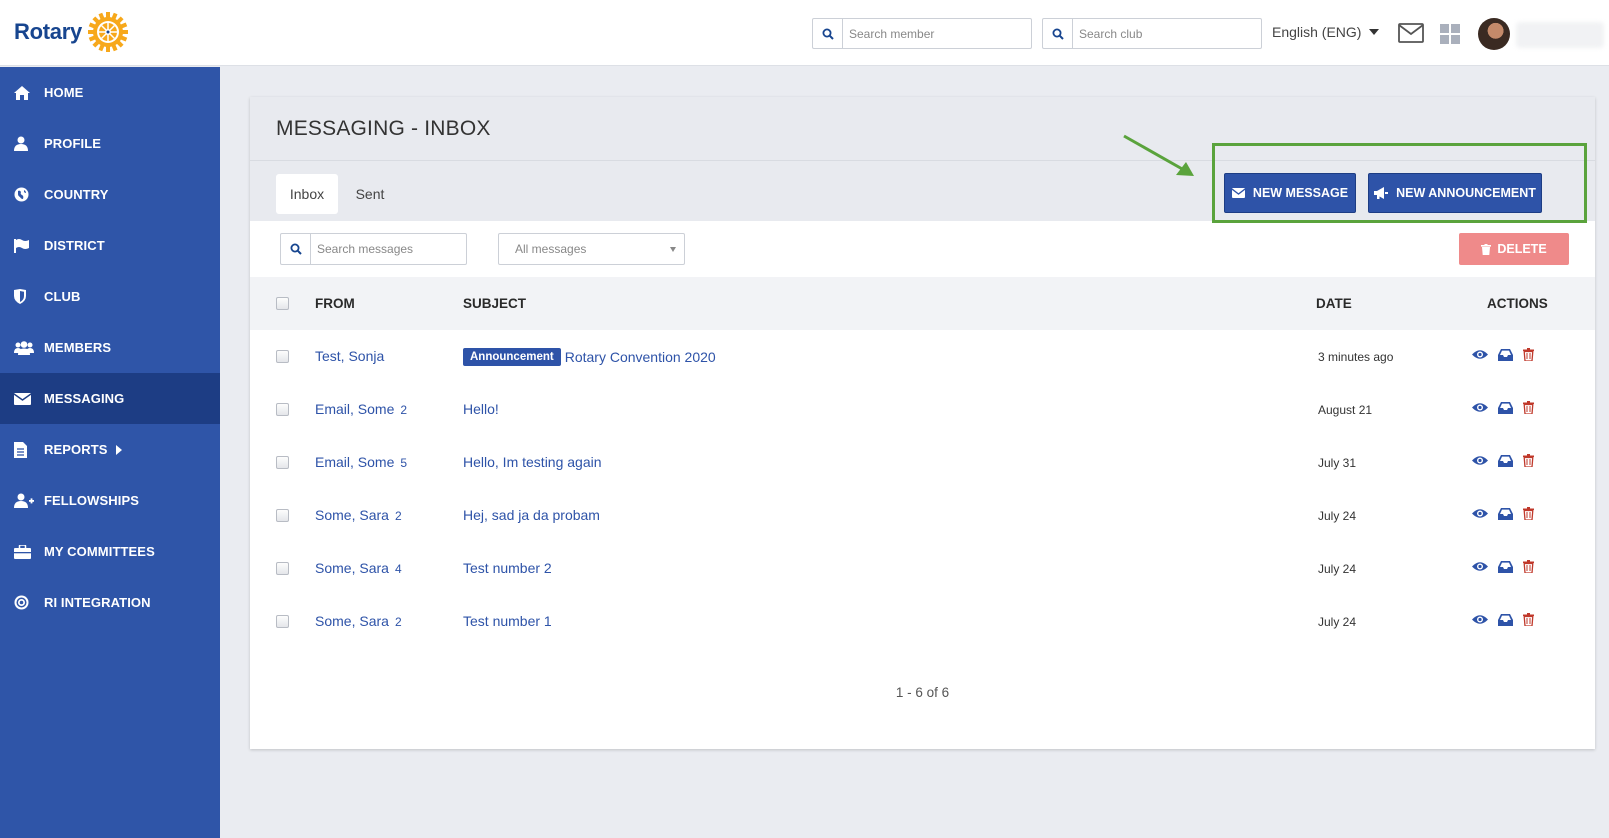 The height and width of the screenshot is (838, 1609). Describe the element at coordinates (307, 194) in the screenshot. I see `tab-inbox: Inbox` at that location.